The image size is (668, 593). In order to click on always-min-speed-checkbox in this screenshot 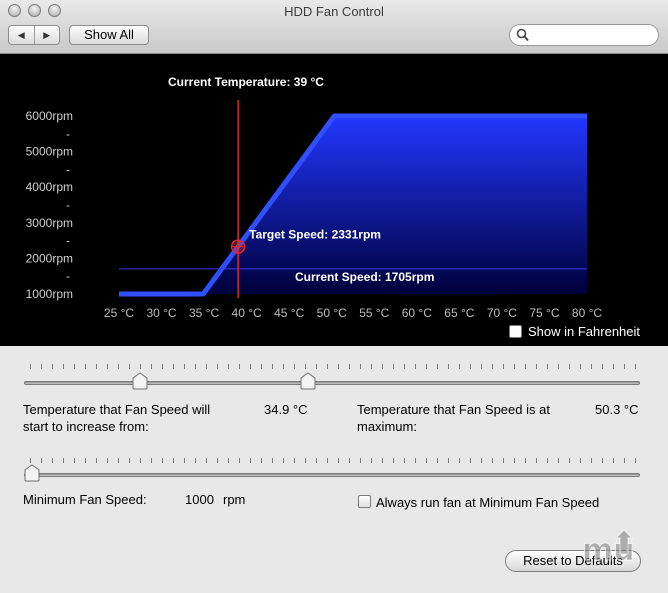, I will do `click(364, 501)`.